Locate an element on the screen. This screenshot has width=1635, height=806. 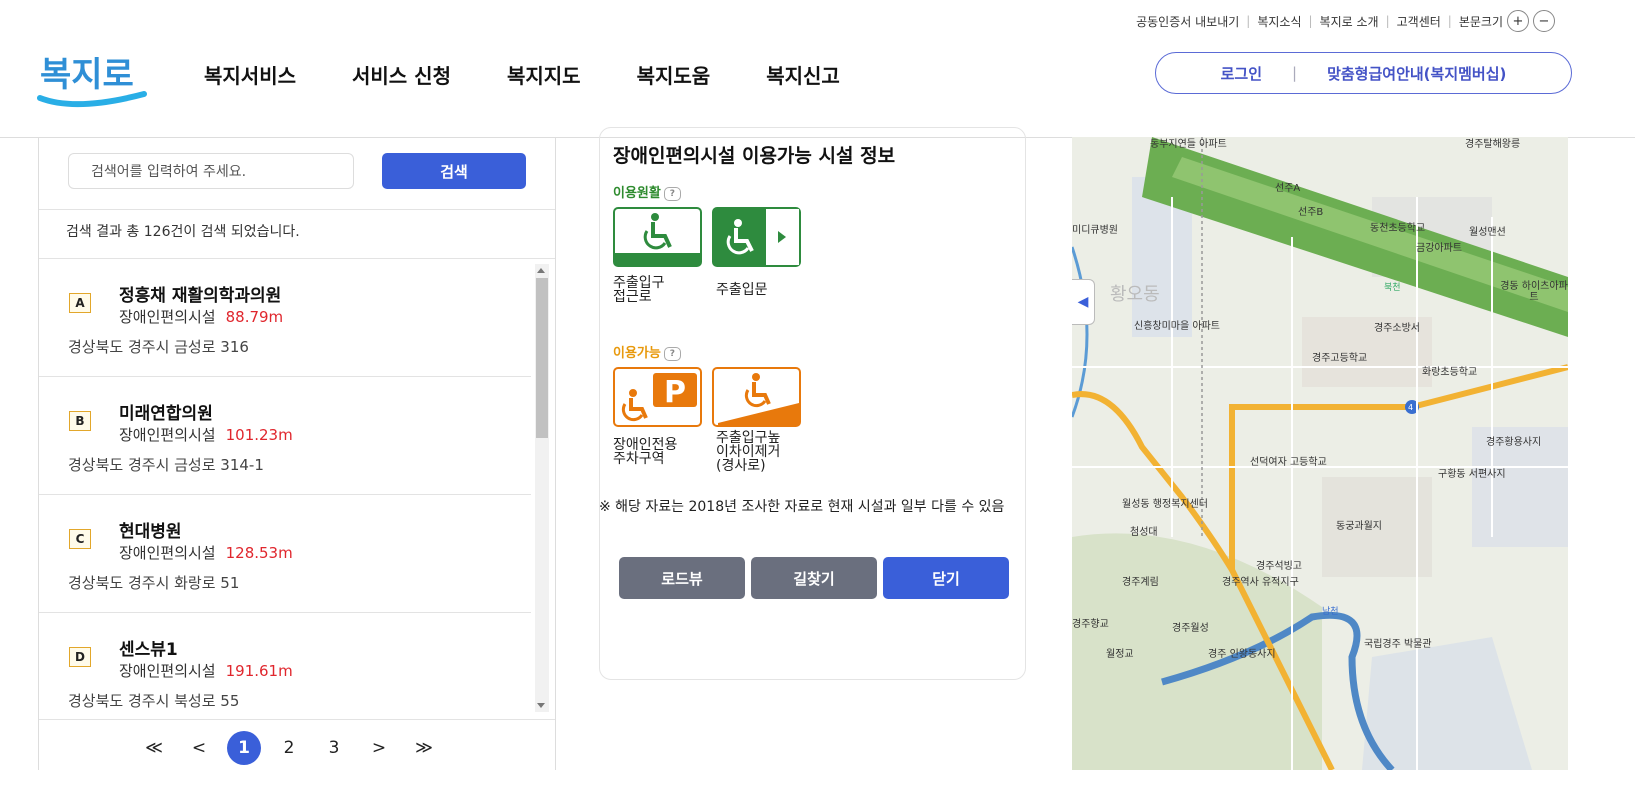
list-item: C 현대병원 장애인편의시설 128.53m 경상북도 경주시 화랑로 51 is located at coordinates (285, 554).